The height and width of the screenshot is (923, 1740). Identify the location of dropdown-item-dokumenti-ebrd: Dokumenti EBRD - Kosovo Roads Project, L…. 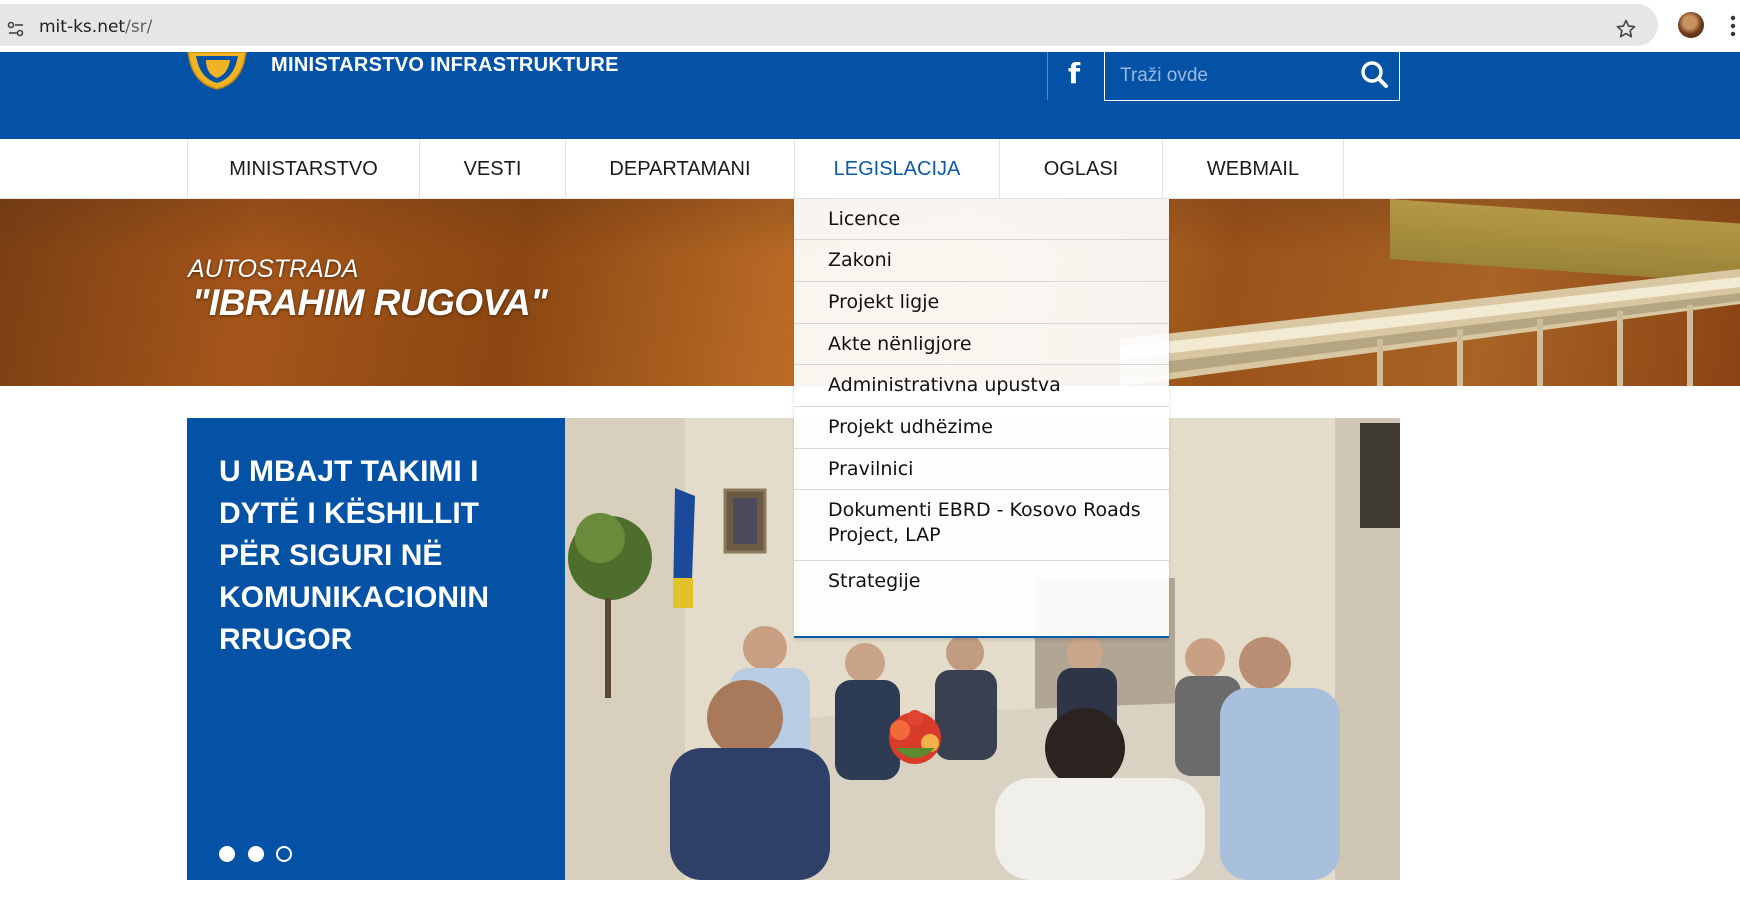
(981, 525).